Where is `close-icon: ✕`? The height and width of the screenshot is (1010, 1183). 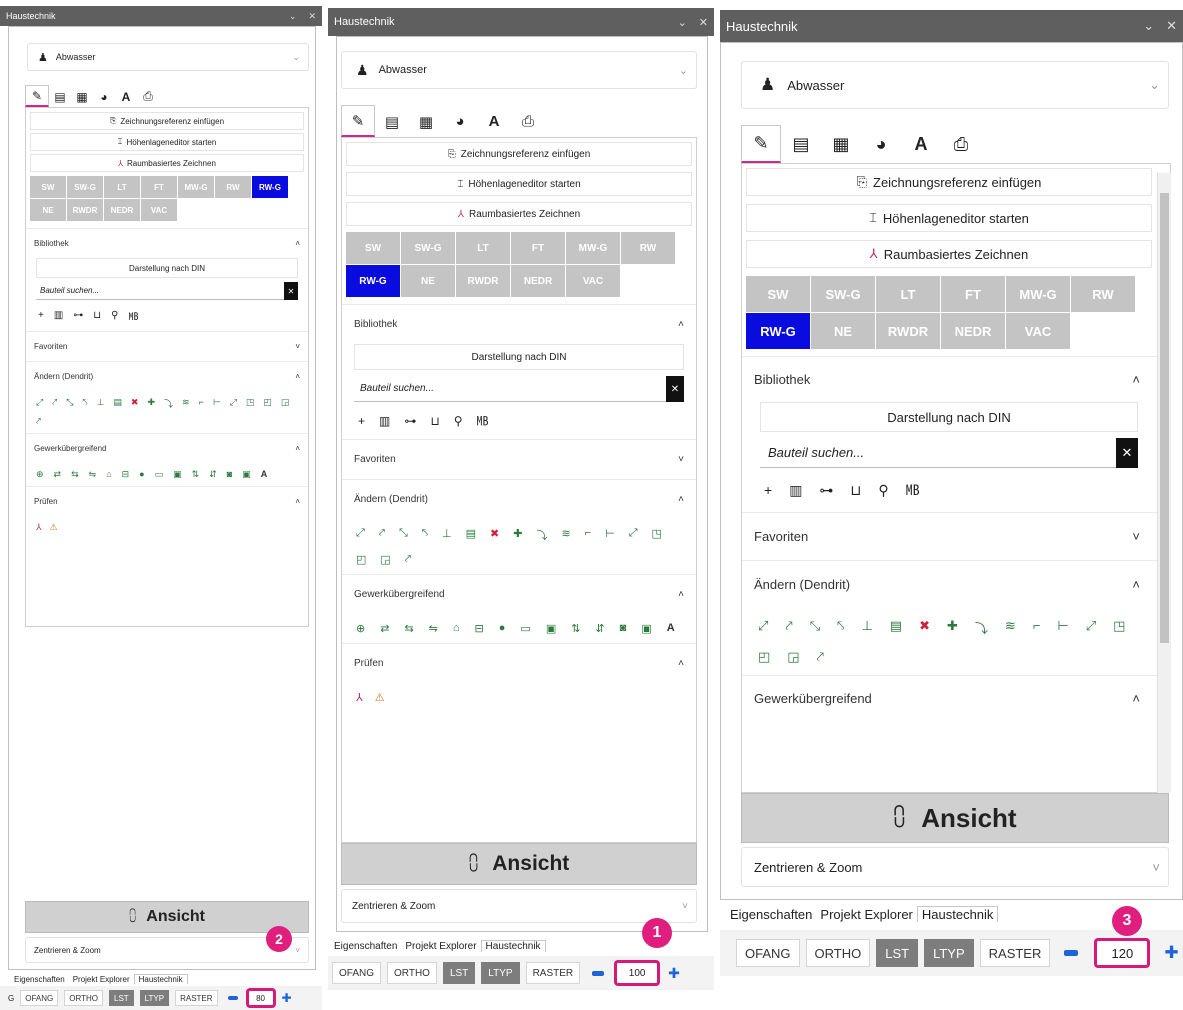 close-icon: ✕ is located at coordinates (312, 16).